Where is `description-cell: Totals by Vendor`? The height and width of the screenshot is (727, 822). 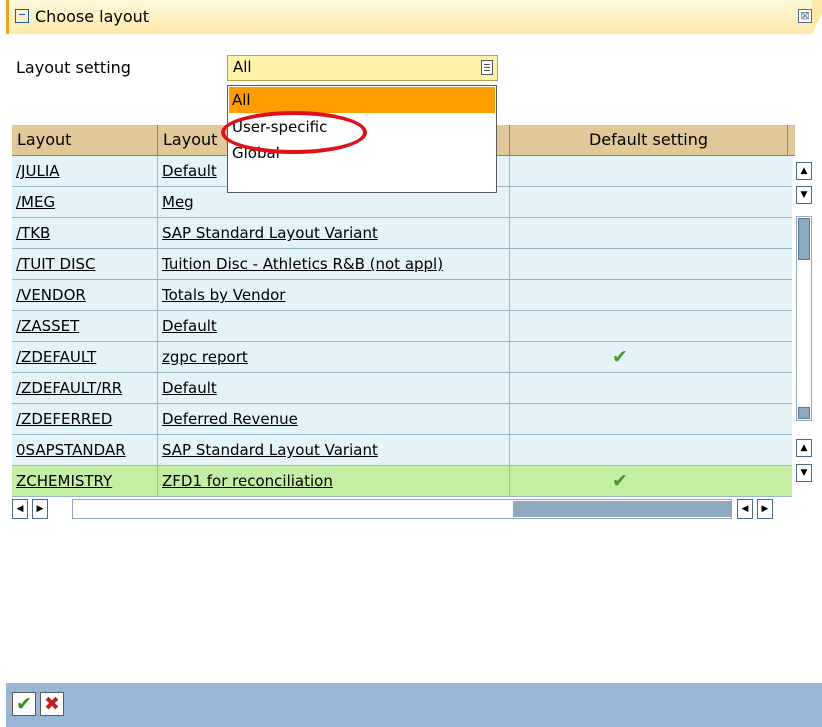
description-cell: Totals by Vendor is located at coordinates (334, 295).